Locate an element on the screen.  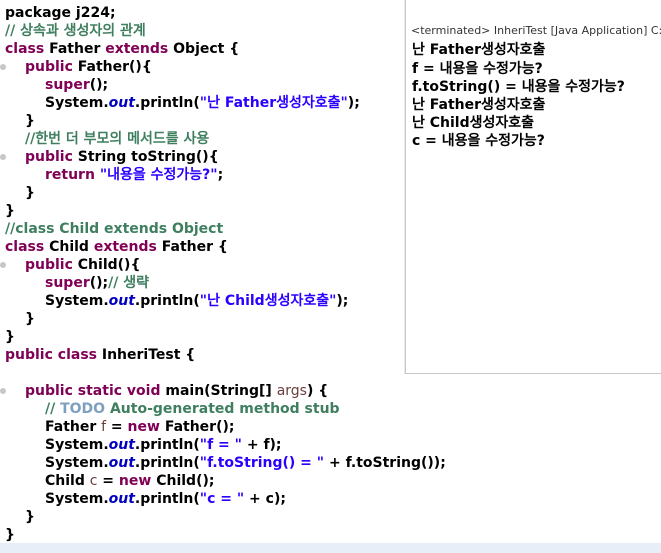
parameter-name: args is located at coordinates (291, 391).